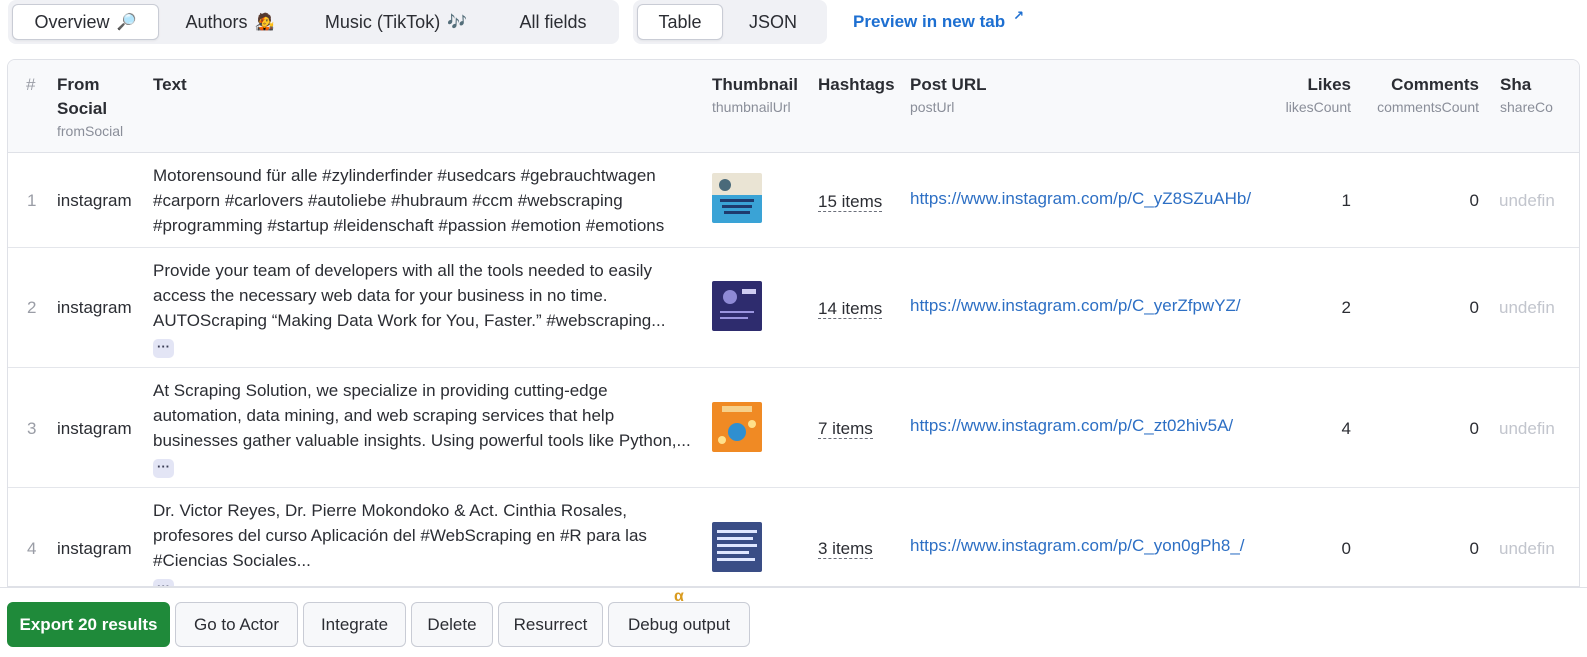 Image resolution: width=1587 pixels, height=657 pixels. I want to click on preview-in-new-tab-link: Preview in new tab ↗, so click(938, 20).